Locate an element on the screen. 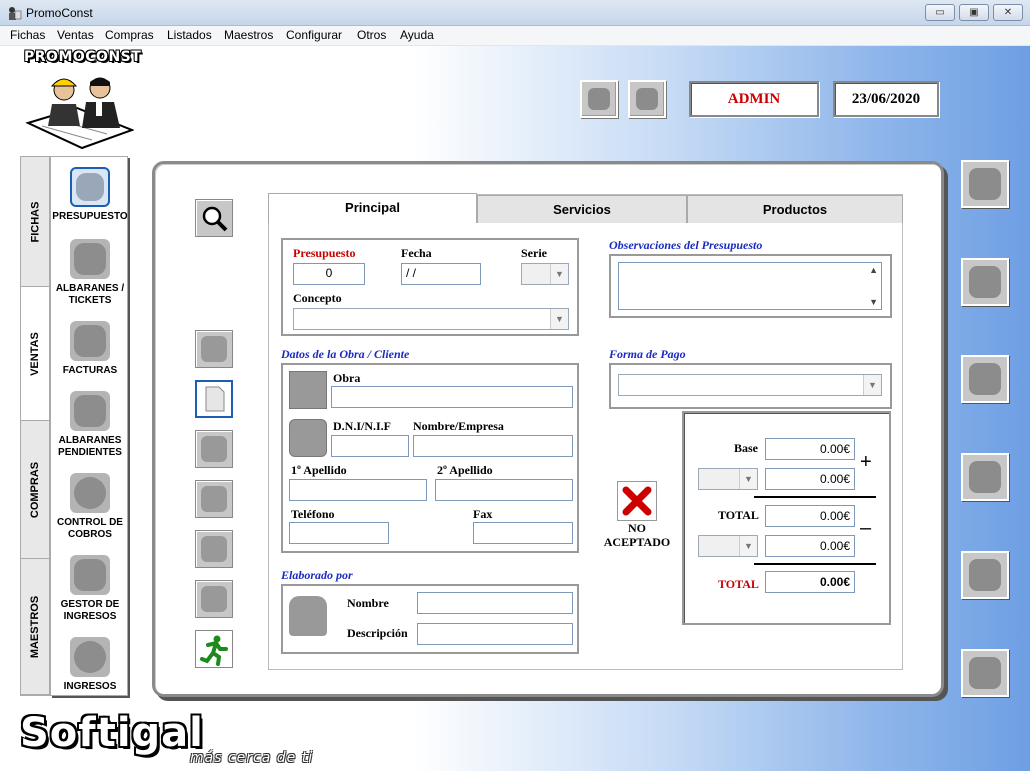  chevron-down-icon: ▼ is located at coordinates (559, 274).